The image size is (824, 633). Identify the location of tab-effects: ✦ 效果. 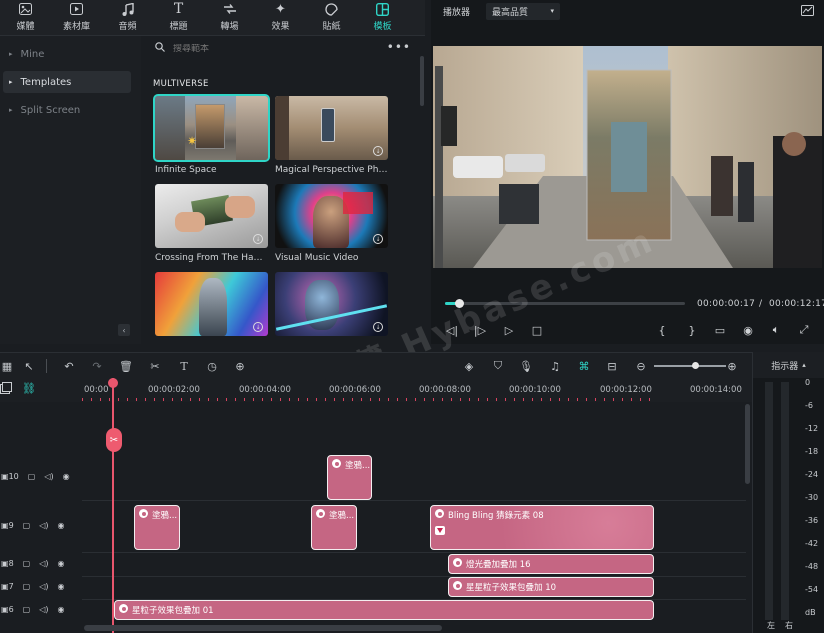
(280, 17).